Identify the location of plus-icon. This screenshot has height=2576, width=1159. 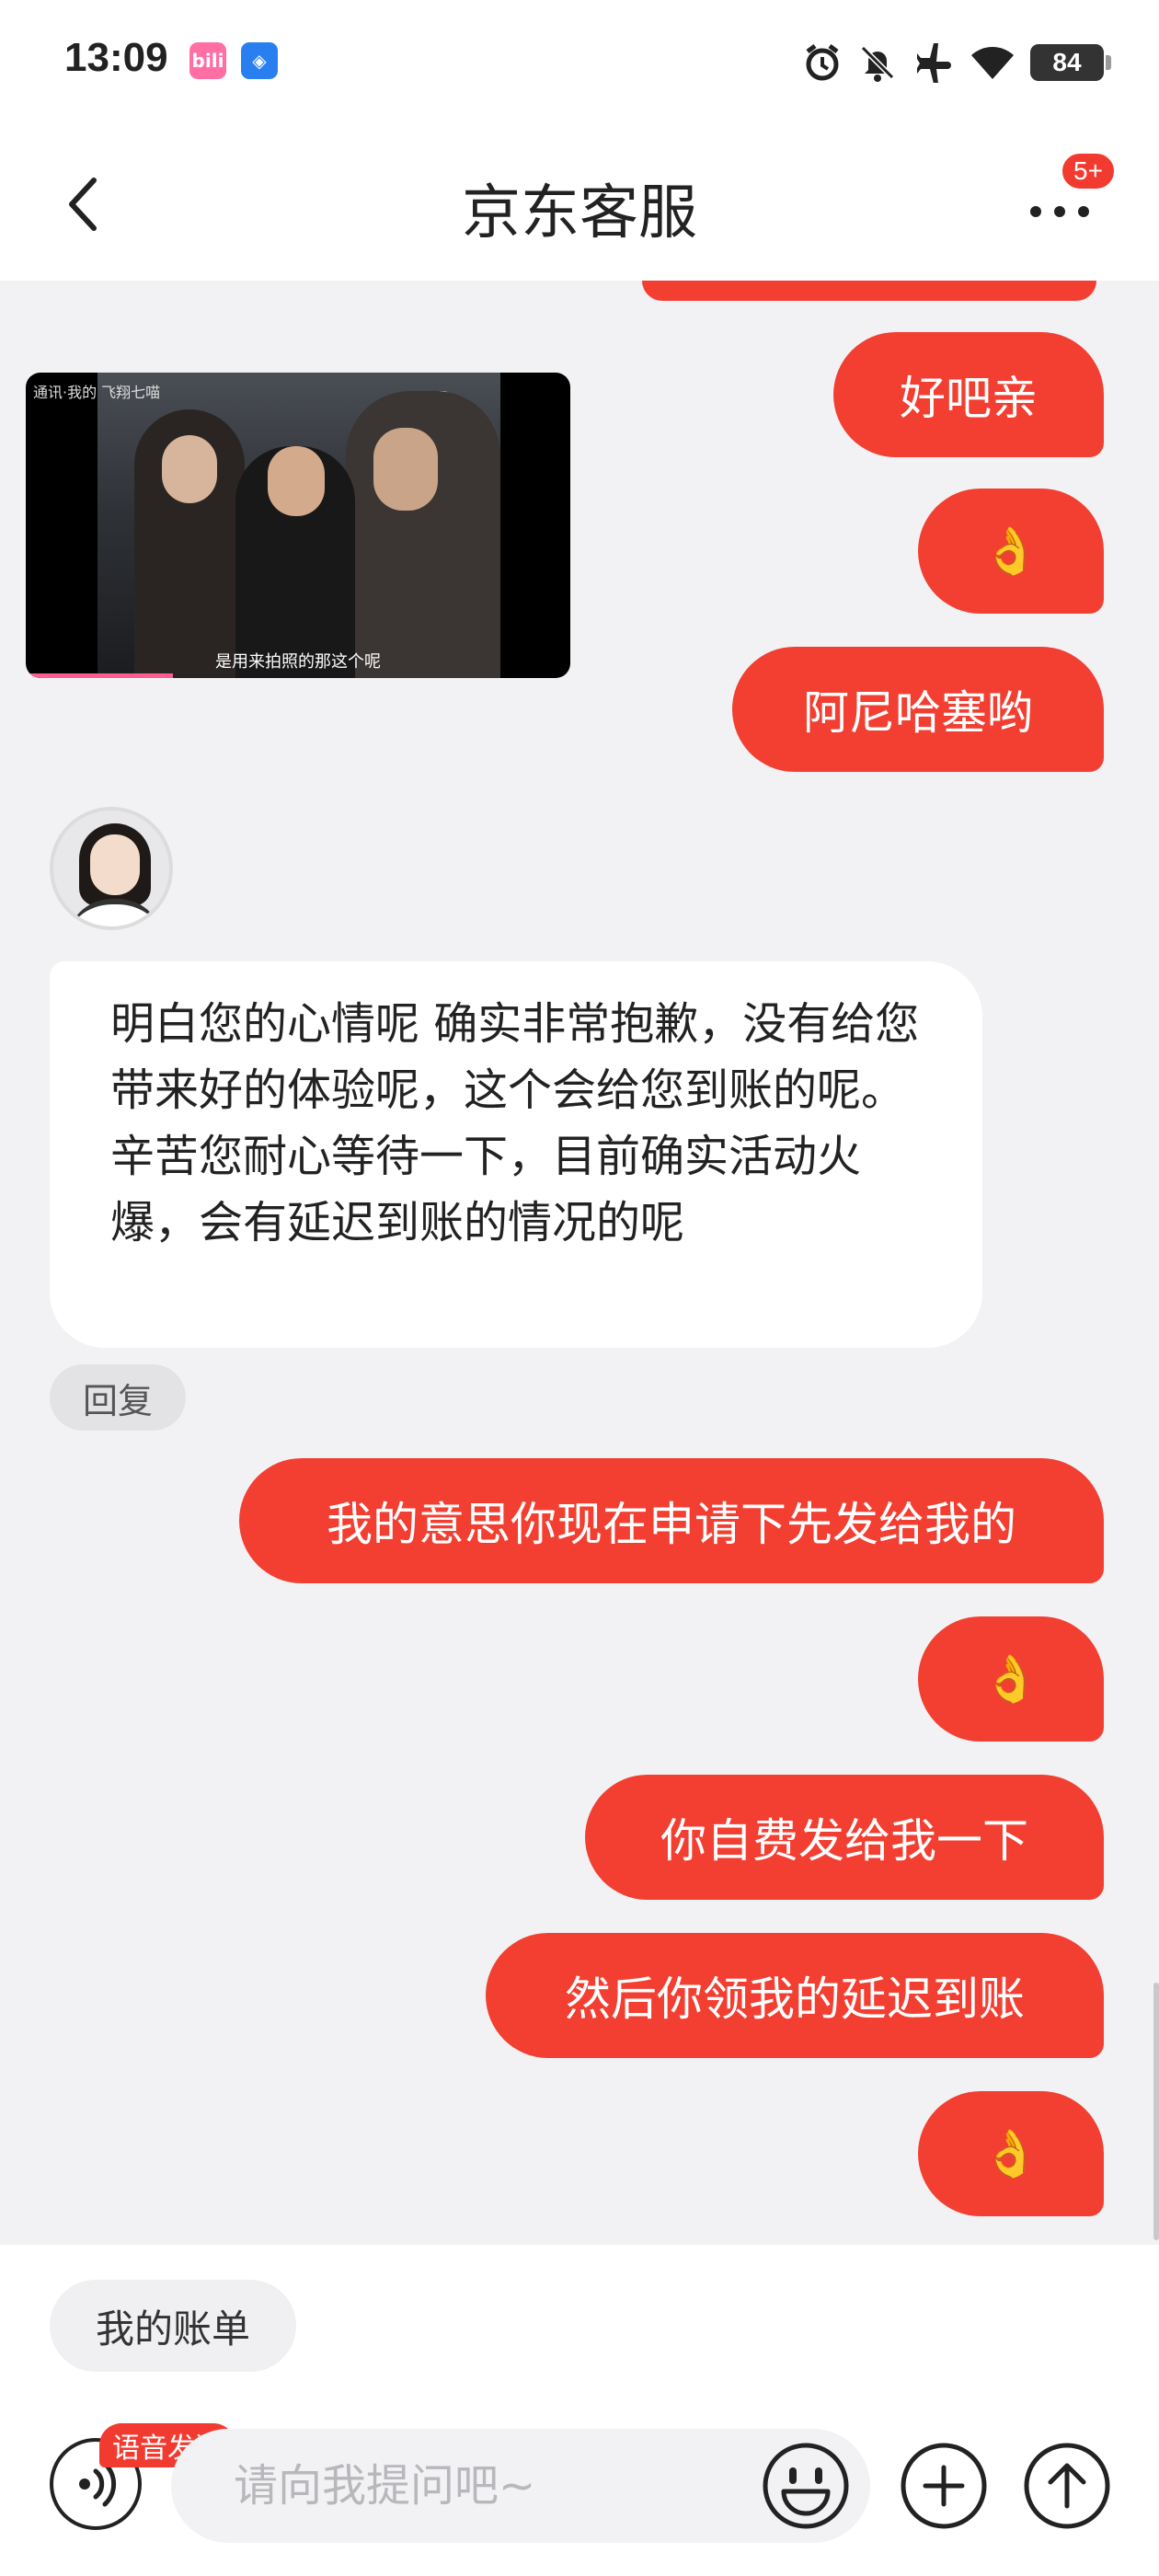
(944, 2486).